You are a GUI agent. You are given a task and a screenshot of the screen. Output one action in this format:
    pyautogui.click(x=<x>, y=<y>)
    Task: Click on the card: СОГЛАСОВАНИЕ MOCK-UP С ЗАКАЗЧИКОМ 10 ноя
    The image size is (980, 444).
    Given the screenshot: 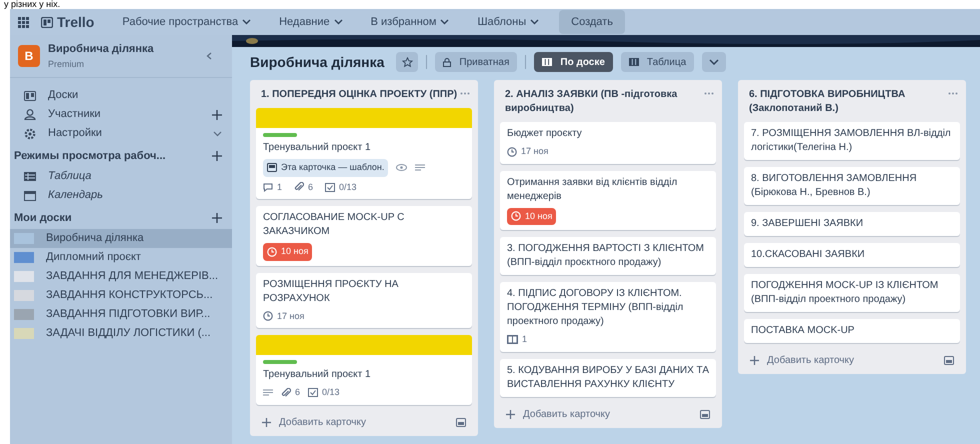 What is the action you would take?
    pyautogui.click(x=364, y=236)
    